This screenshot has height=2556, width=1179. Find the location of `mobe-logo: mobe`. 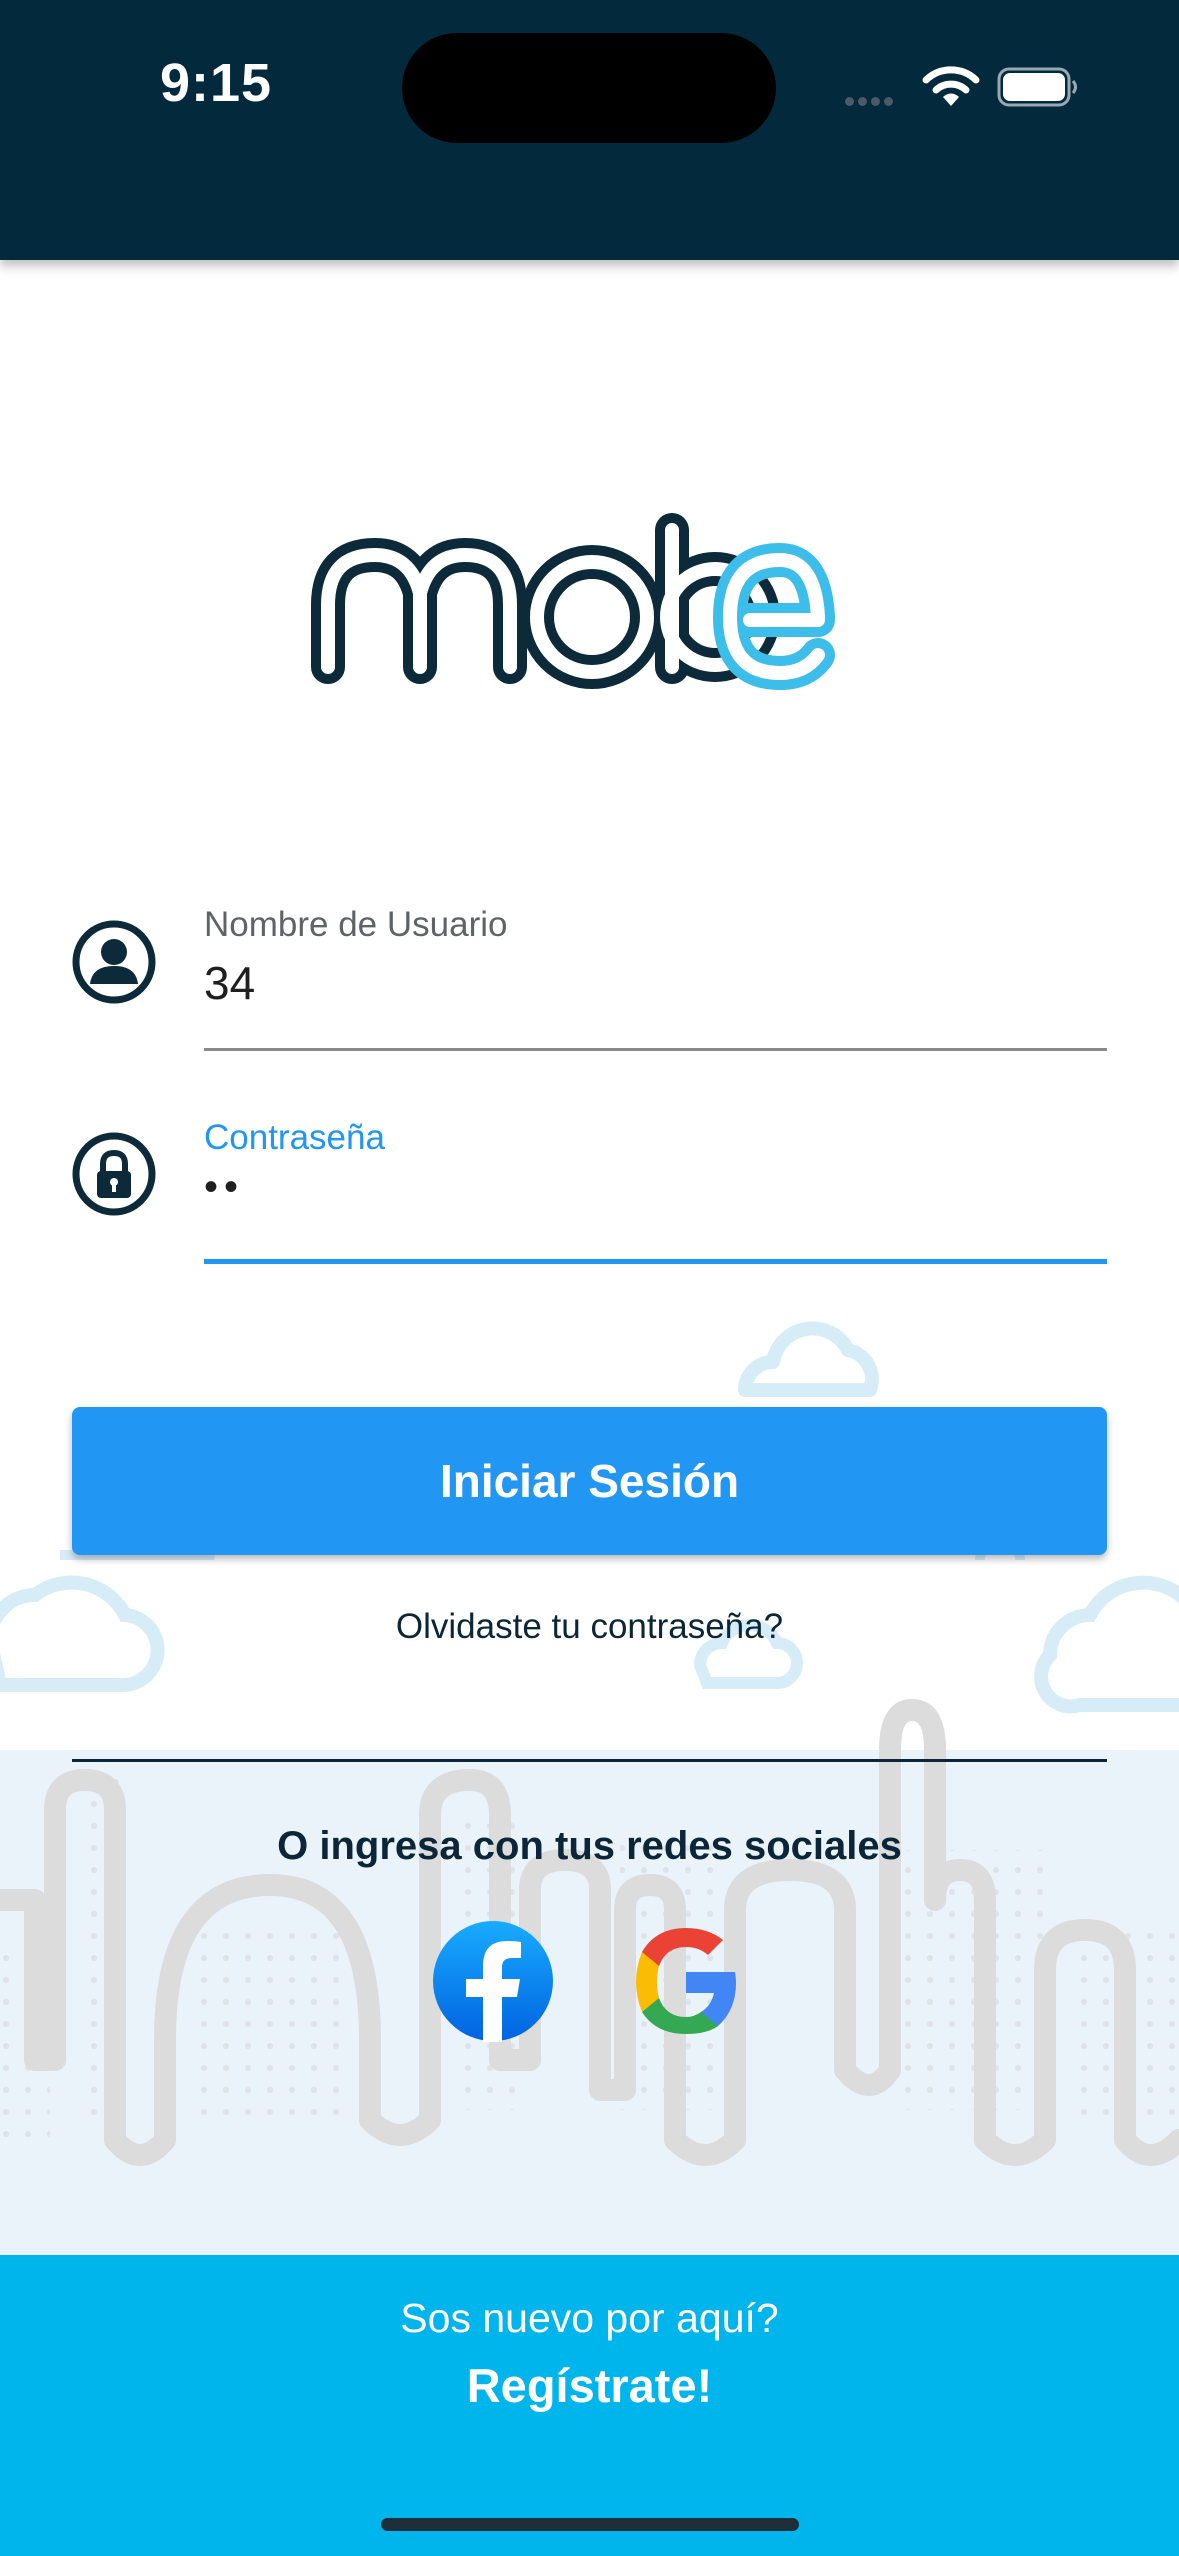

mobe-logo: mobe is located at coordinates (573, 602).